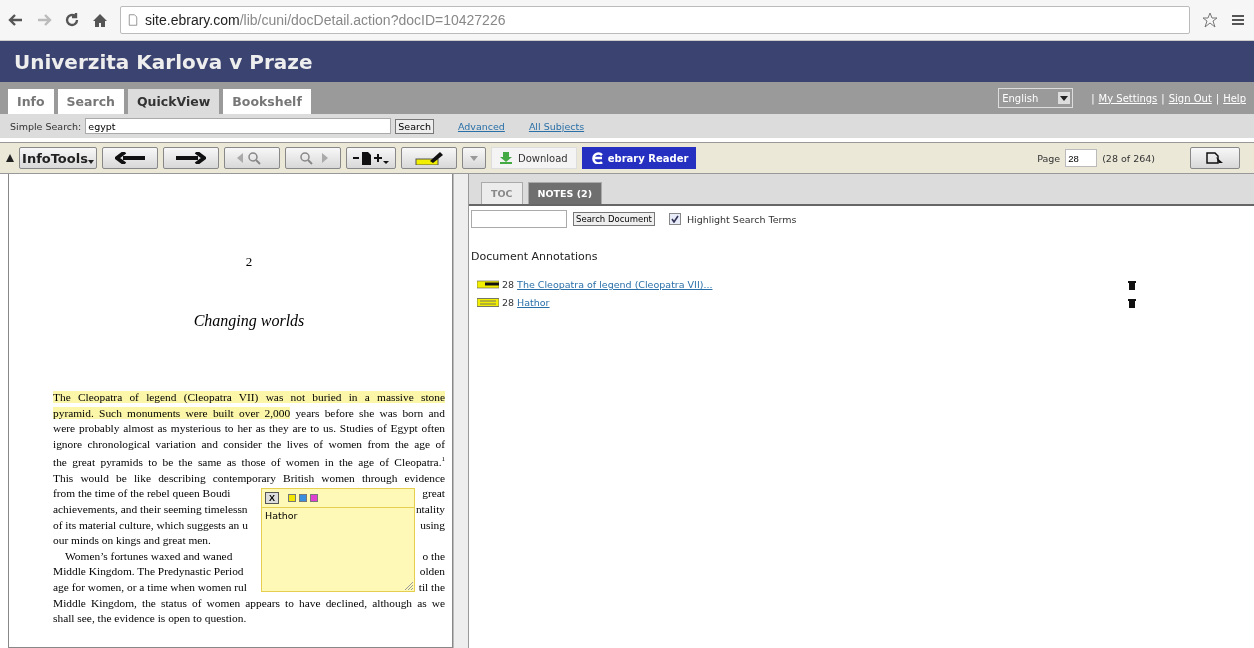  I want to click on search-document-button: Search Document, so click(614, 219).